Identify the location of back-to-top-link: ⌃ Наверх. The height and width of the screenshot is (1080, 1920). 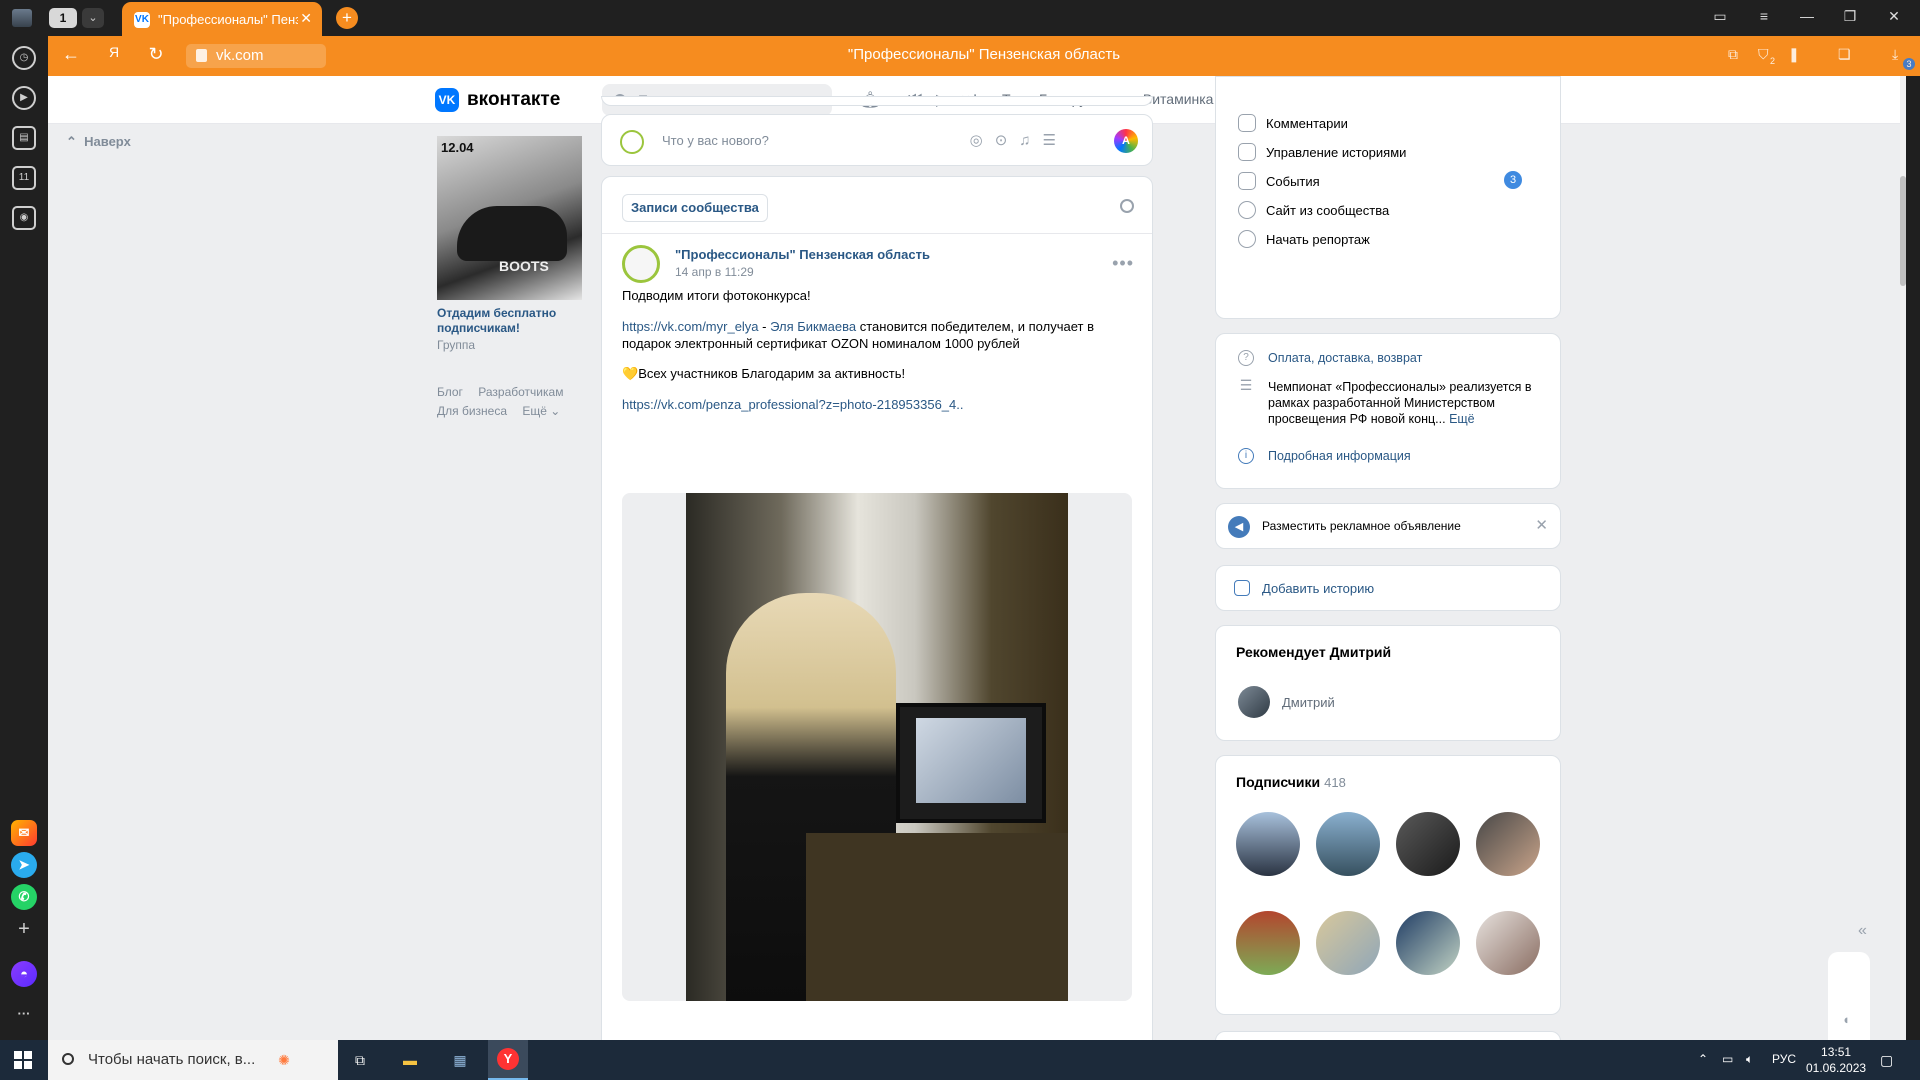
(98, 142).